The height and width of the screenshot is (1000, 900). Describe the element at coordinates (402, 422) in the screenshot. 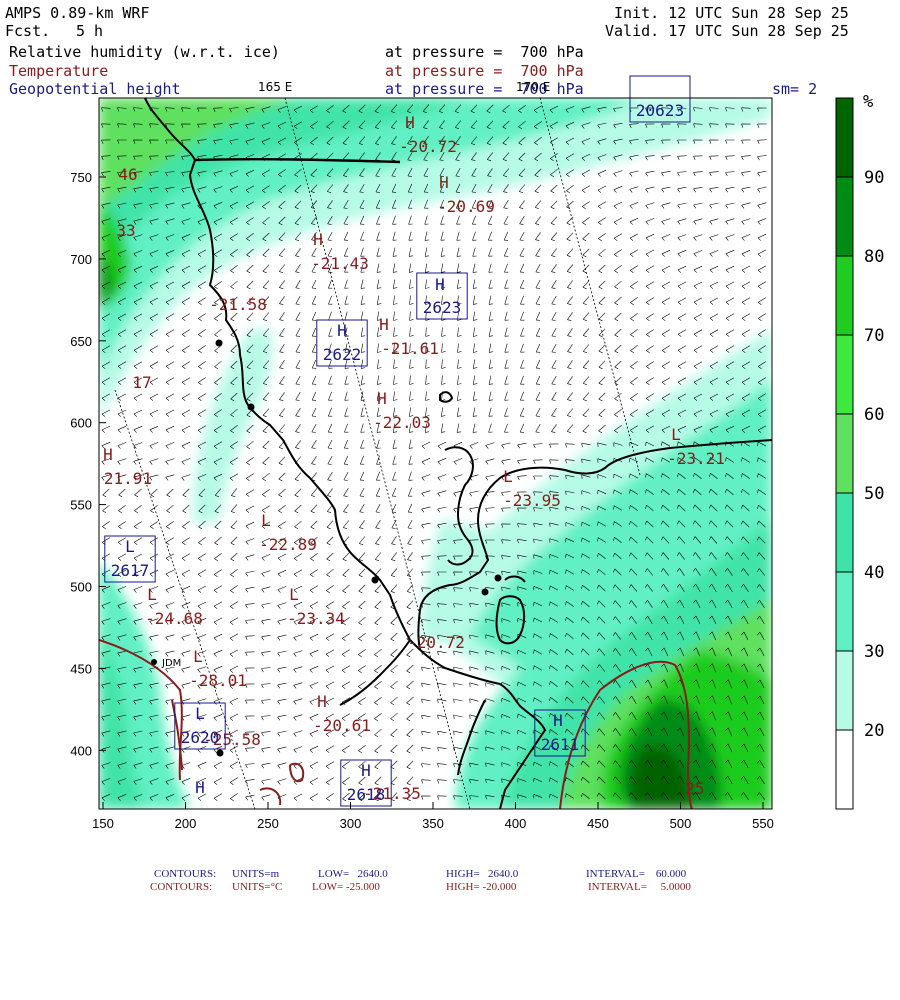

I see `temperature-label: -22.03` at that location.